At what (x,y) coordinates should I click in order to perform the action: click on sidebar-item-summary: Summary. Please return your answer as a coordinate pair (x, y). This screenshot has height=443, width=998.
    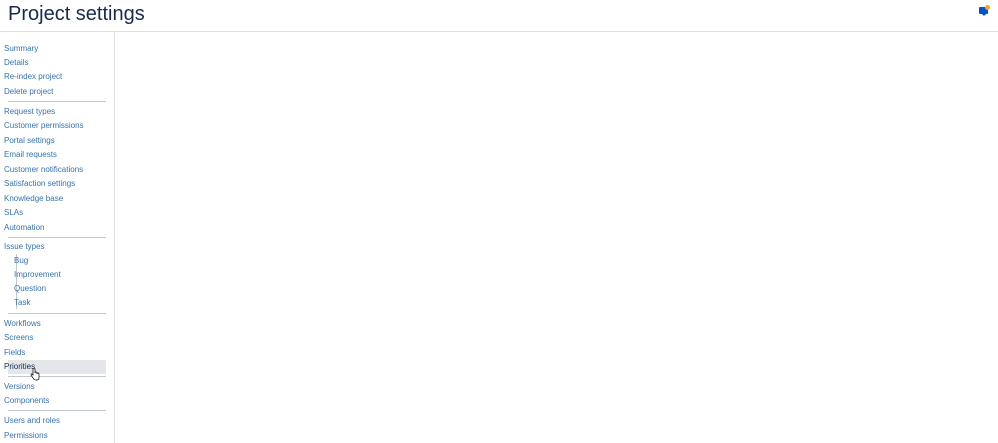
    Looking at the image, I should click on (21, 49).